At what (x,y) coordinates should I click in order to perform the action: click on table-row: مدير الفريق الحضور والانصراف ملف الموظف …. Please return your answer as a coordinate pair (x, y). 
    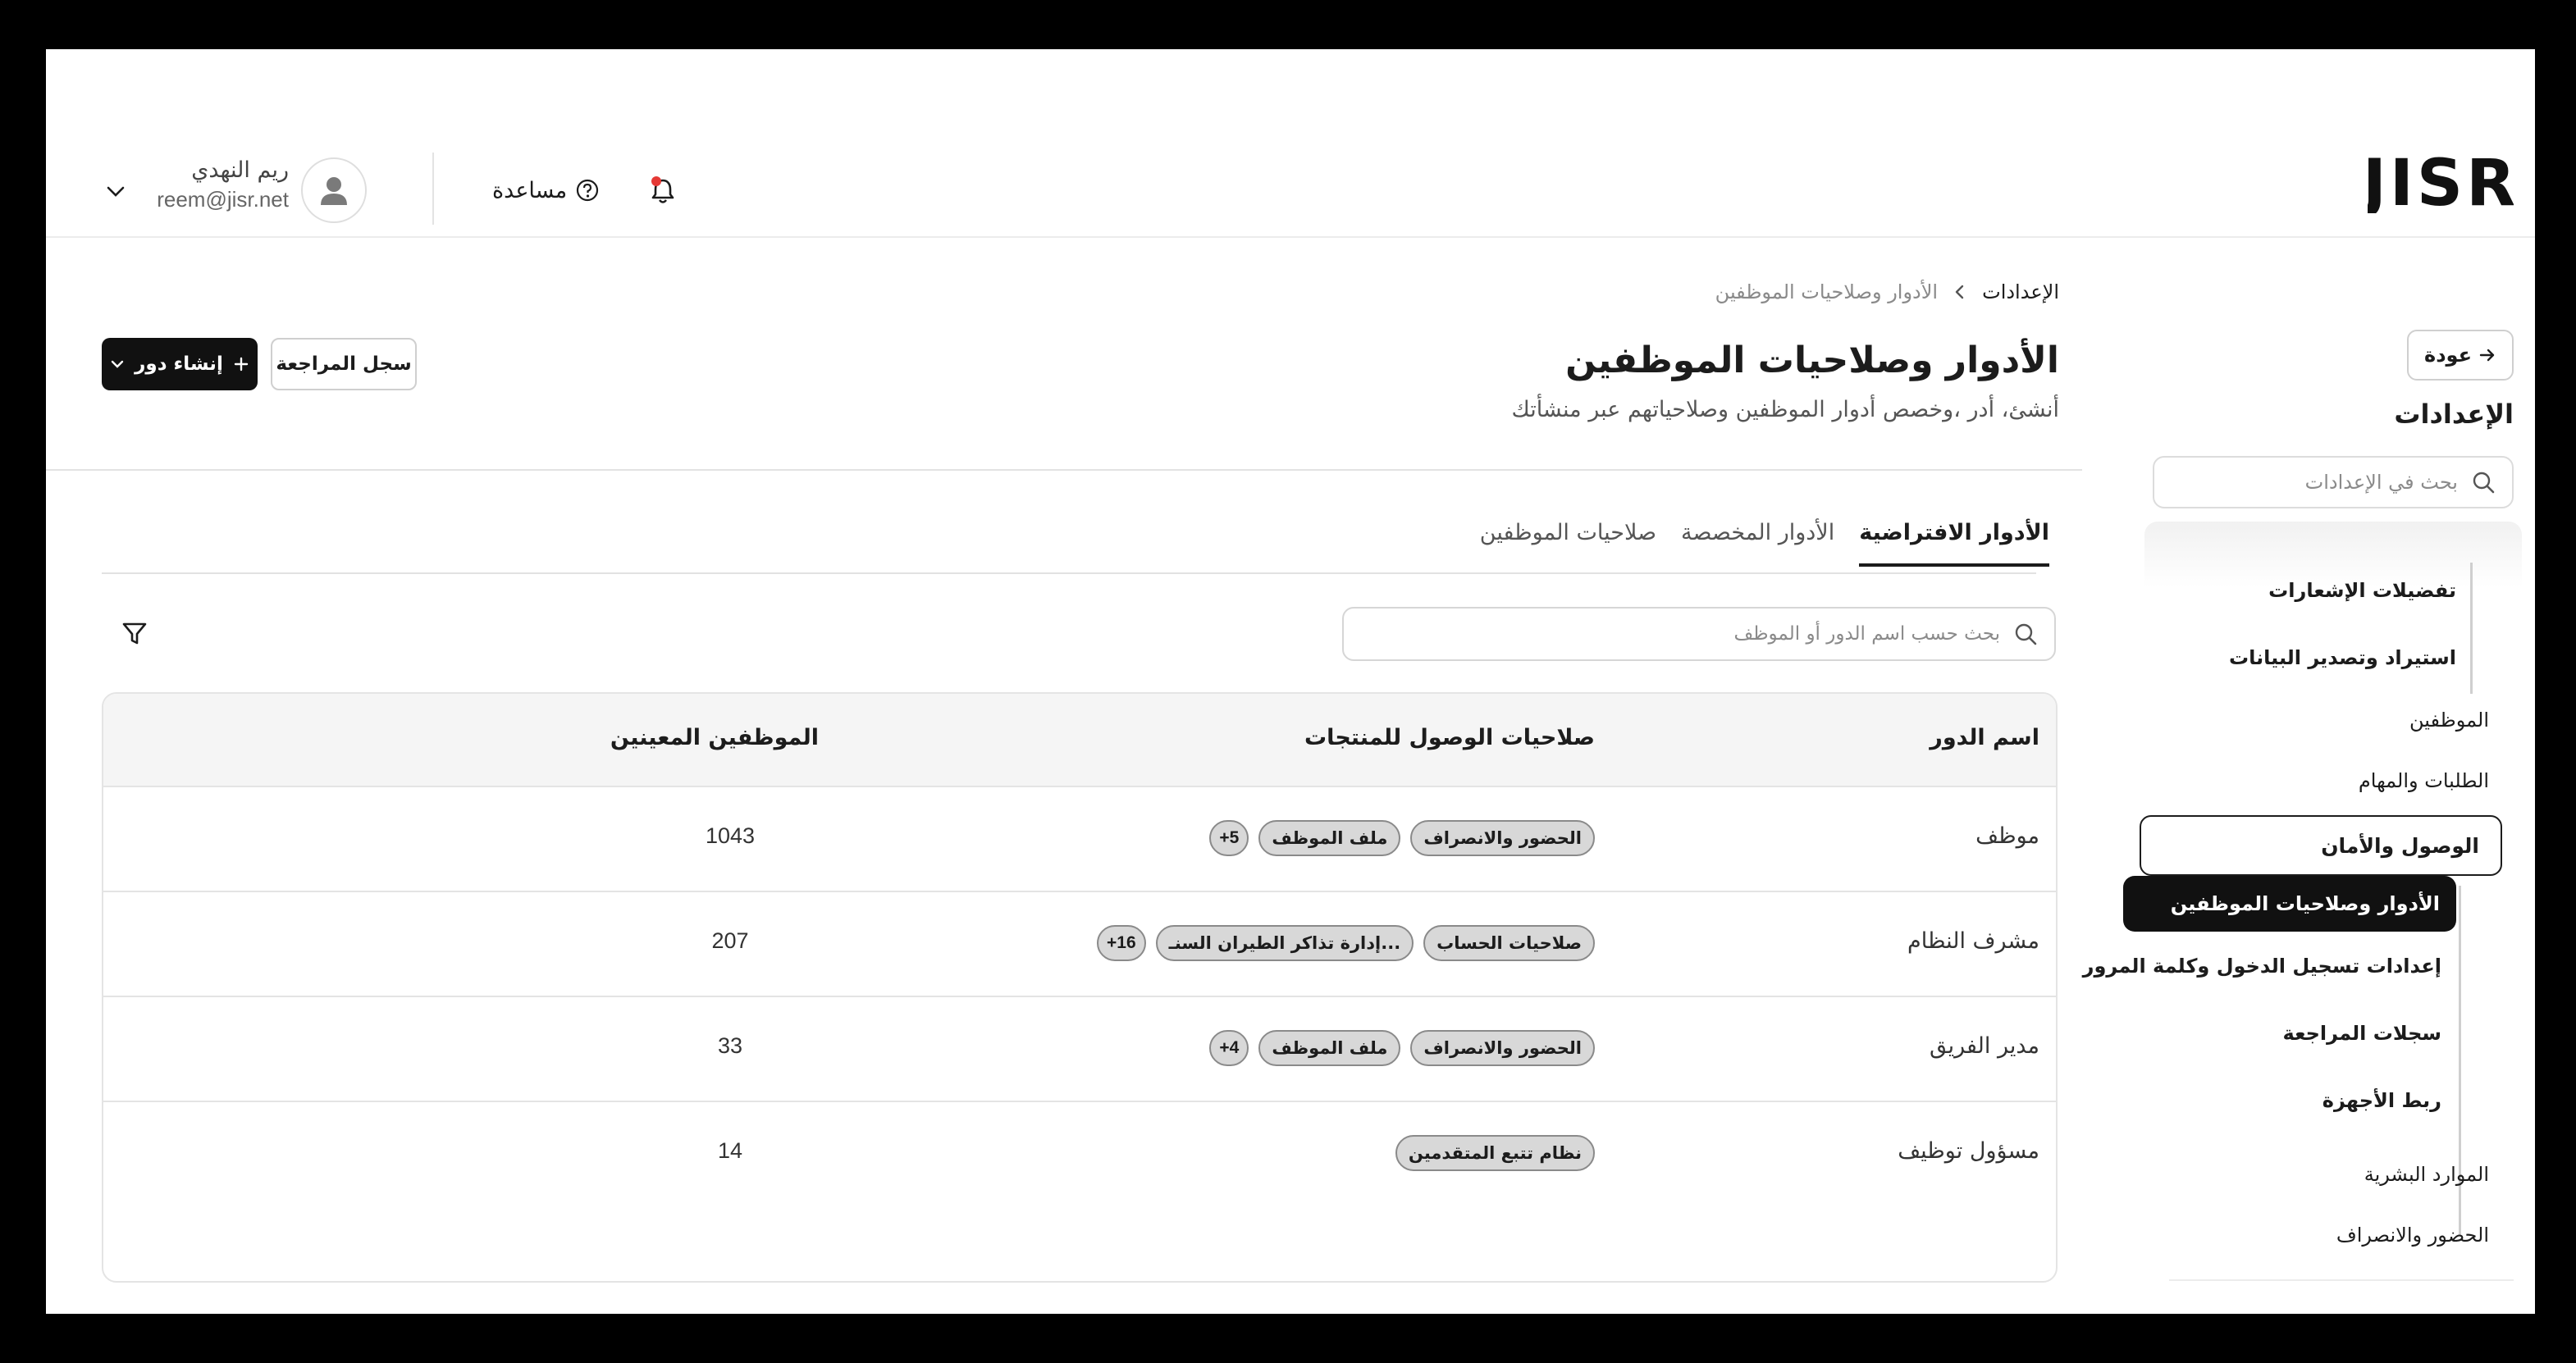
    Looking at the image, I should click on (1080, 1048).